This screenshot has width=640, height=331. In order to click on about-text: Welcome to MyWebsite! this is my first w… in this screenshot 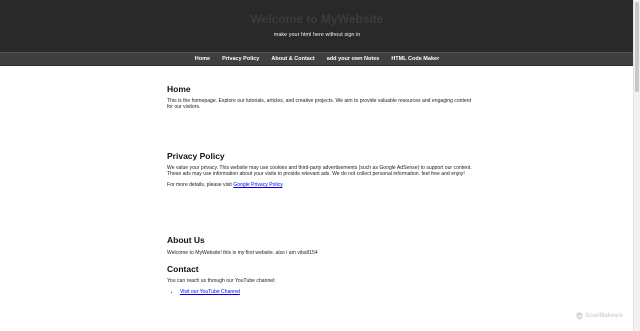, I will do `click(242, 253)`.